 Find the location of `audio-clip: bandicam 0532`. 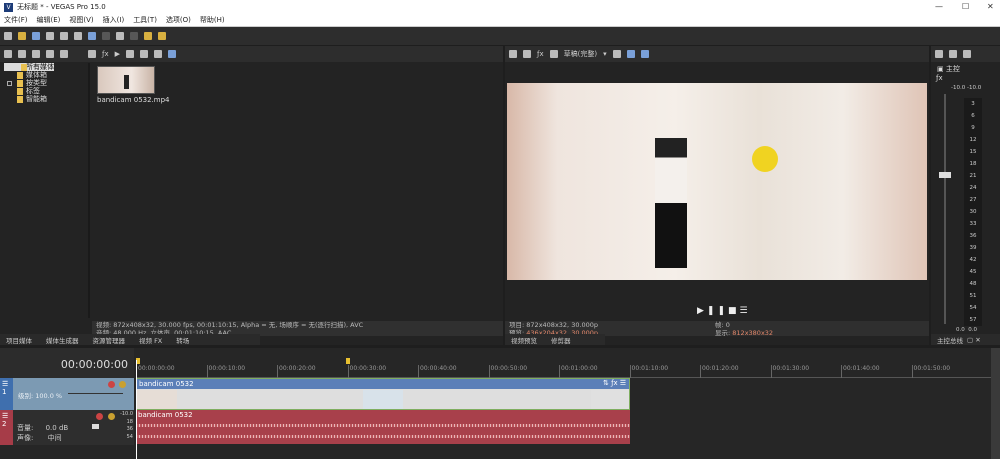

audio-clip: bandicam 0532 is located at coordinates (383, 427).